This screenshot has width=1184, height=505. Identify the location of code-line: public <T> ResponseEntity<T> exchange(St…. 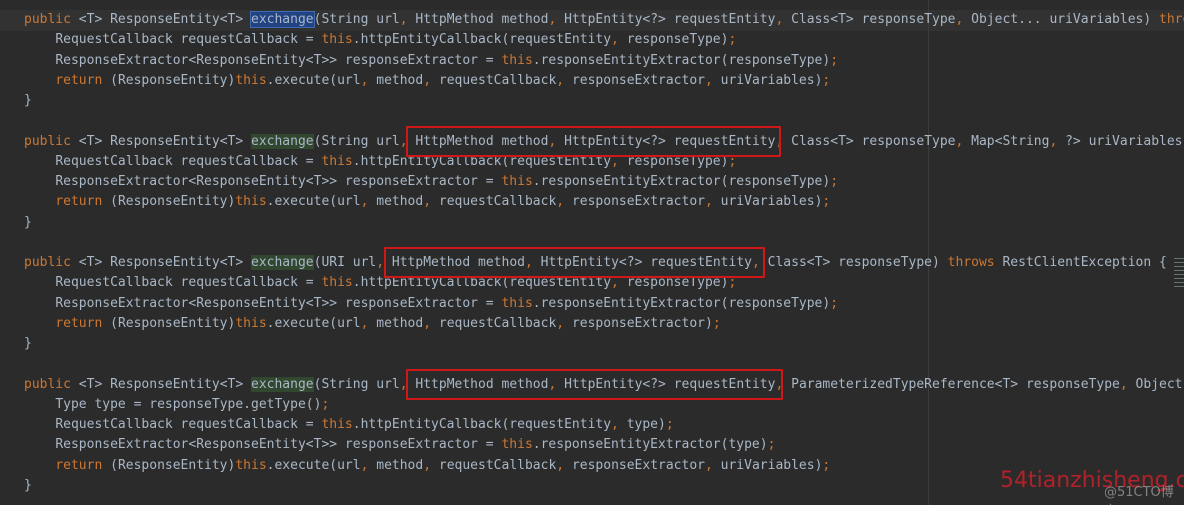
(604, 20).